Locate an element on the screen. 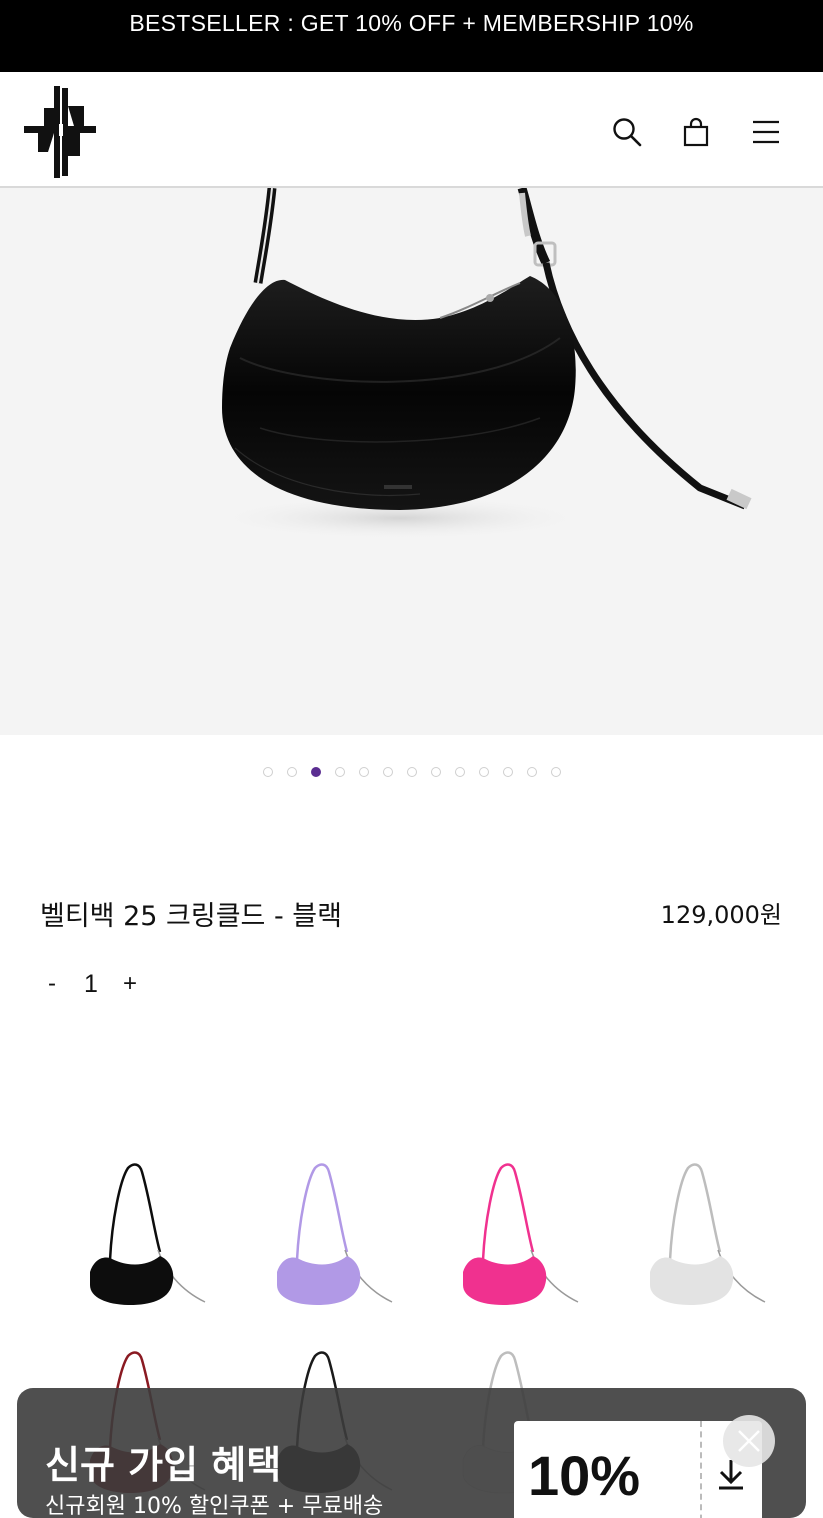 The height and width of the screenshot is (1518, 823). quantity-decrease-button: - is located at coordinates (52, 984).